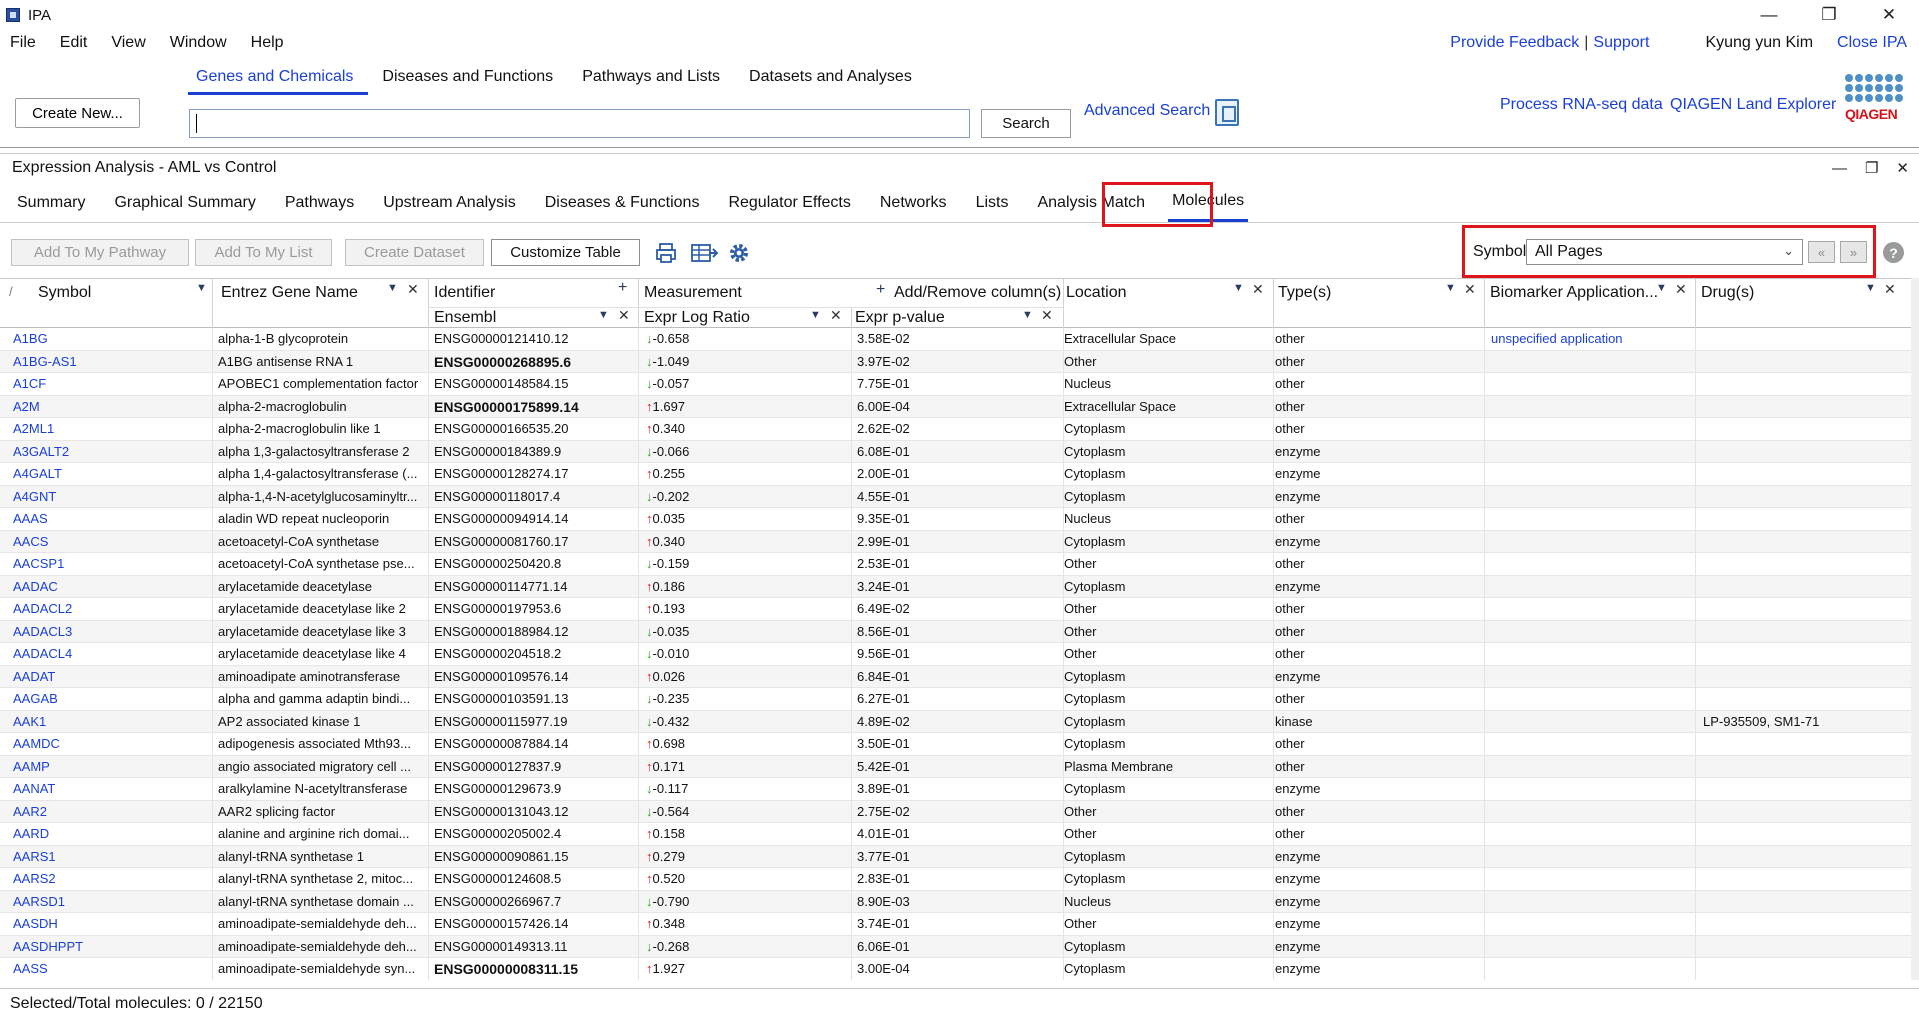  What do you see at coordinates (1902, 168) in the screenshot?
I see `panel-close-icon: ✕` at bounding box center [1902, 168].